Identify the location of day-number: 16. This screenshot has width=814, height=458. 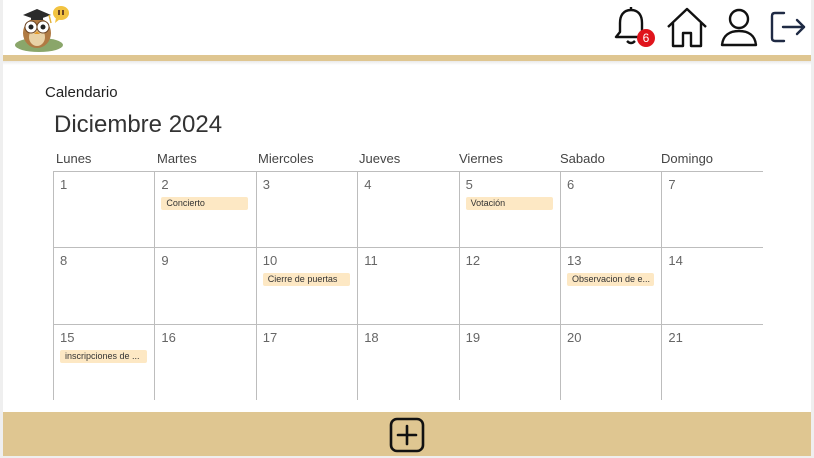
(168, 337).